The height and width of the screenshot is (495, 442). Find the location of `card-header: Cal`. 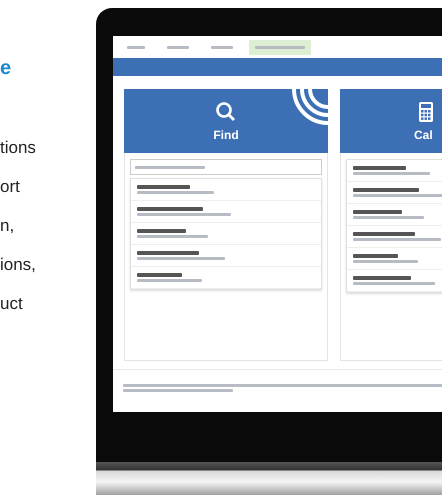

card-header: Cal is located at coordinates (391, 121).